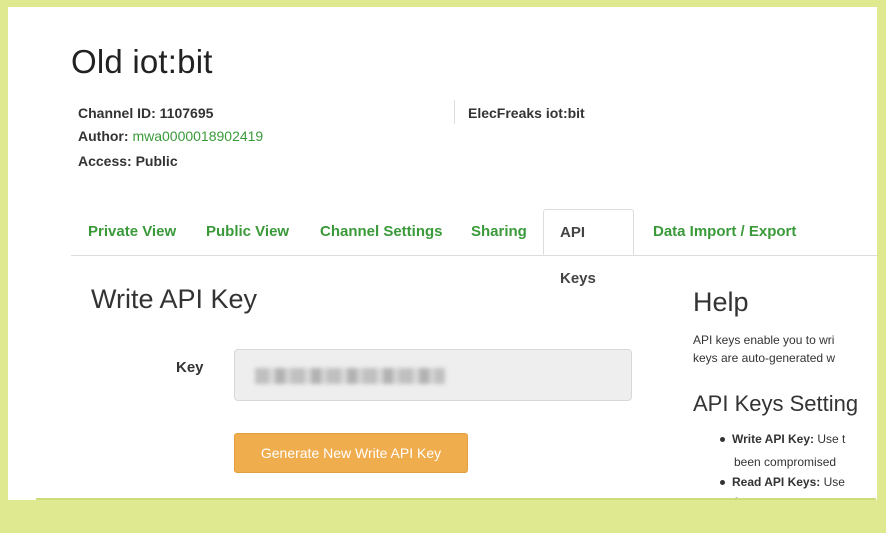 The image size is (886, 533). What do you see at coordinates (456, 499) in the screenshot?
I see `bottom-rule` at bounding box center [456, 499].